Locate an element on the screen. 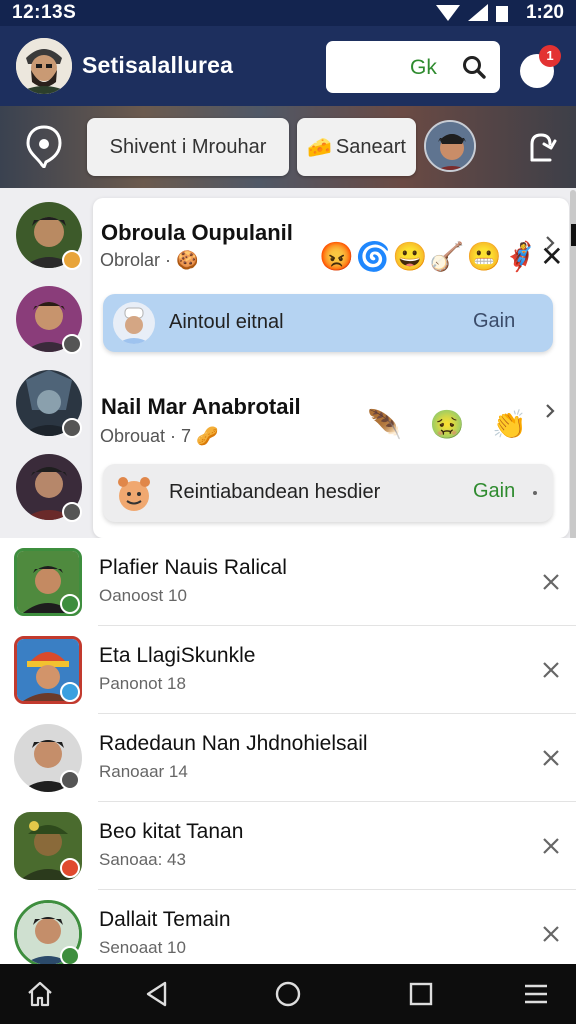 Image resolution: width=576 pixels, height=1024 pixels. pill-text-1: Aintoul eitnal is located at coordinates (226, 322).